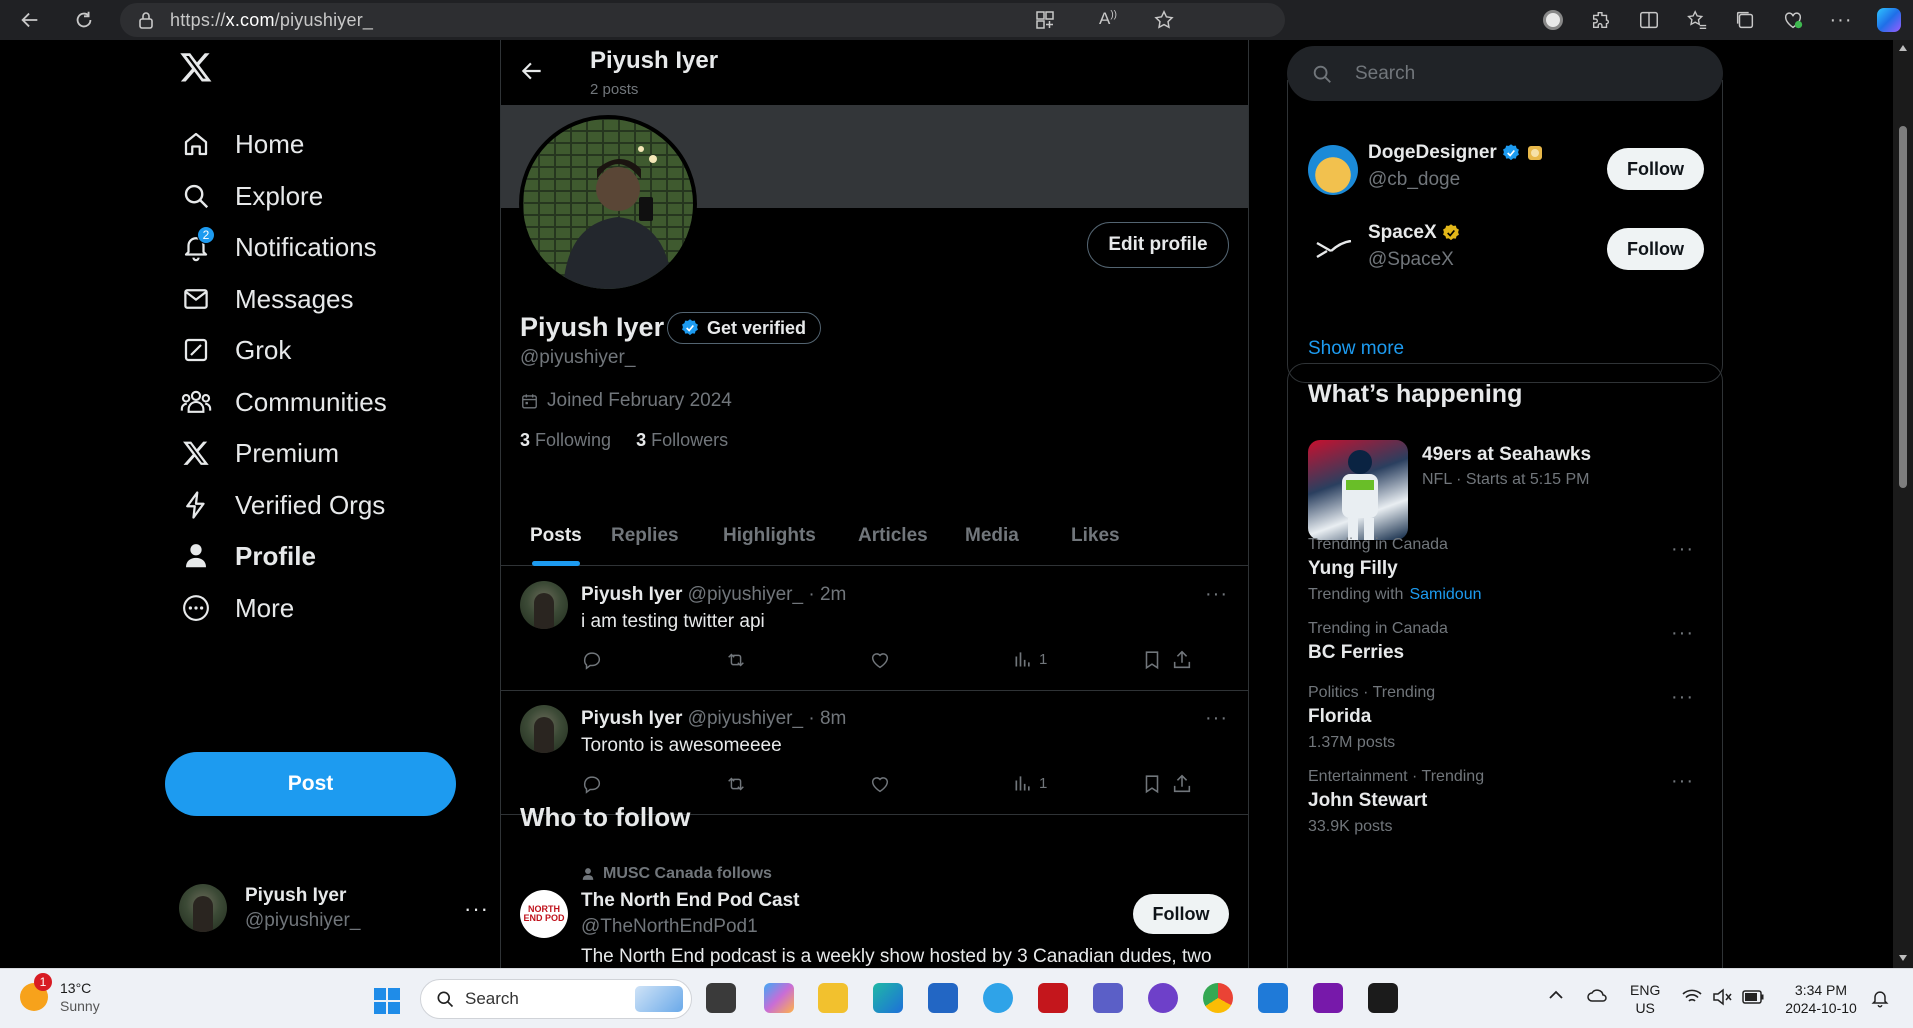 The image size is (1913, 1028). What do you see at coordinates (1903, 504) in the screenshot?
I see `page-scrollbar` at bounding box center [1903, 504].